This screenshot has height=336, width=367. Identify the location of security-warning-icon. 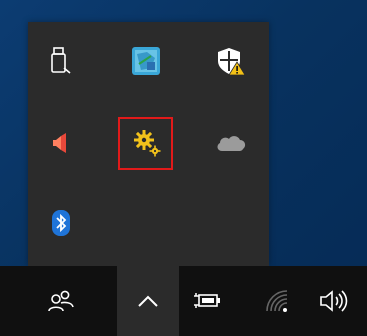
(232, 62).